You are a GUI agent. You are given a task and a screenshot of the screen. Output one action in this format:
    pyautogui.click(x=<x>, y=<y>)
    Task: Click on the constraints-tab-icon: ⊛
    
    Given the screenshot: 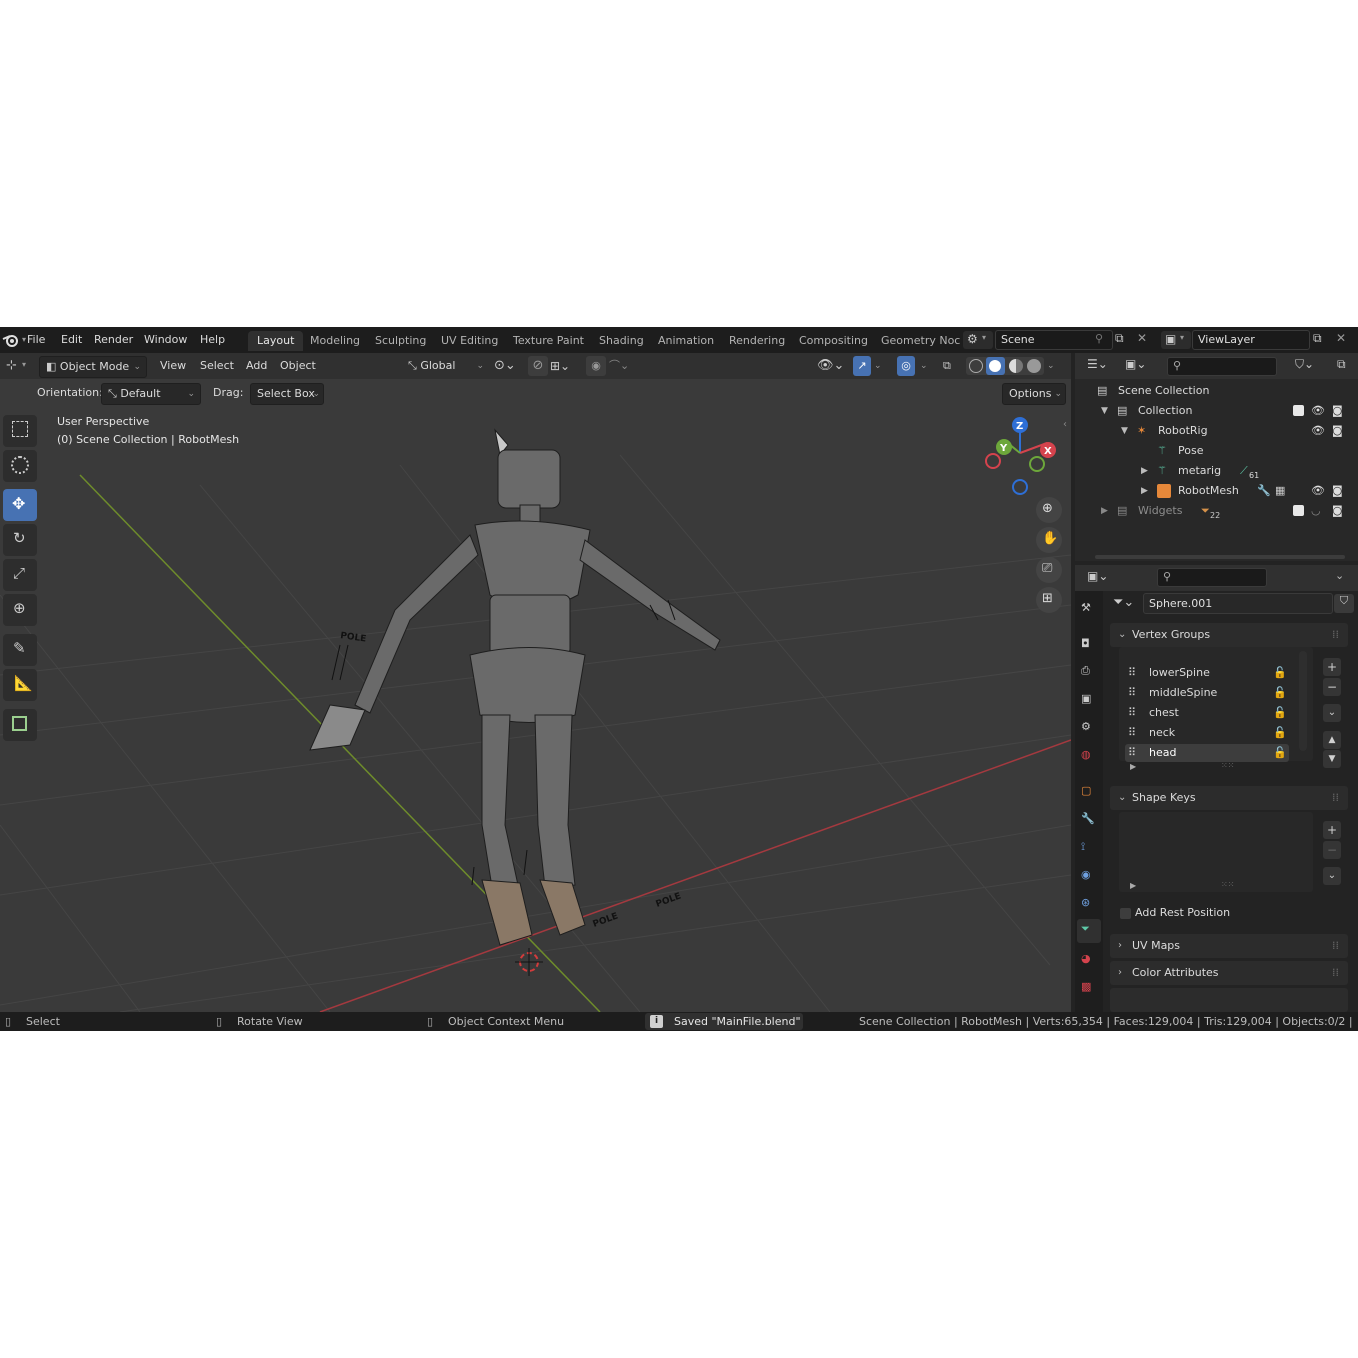 What is the action you would take?
    pyautogui.click(x=1090, y=905)
    